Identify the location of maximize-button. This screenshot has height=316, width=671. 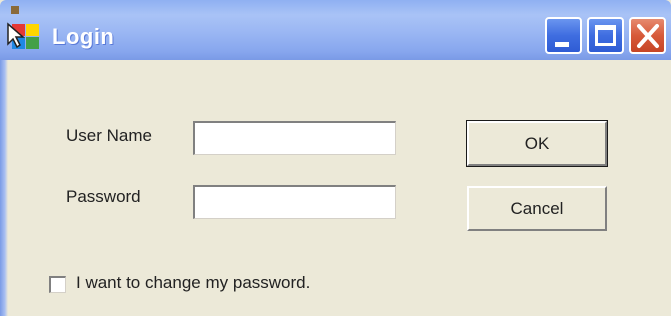
(605, 35).